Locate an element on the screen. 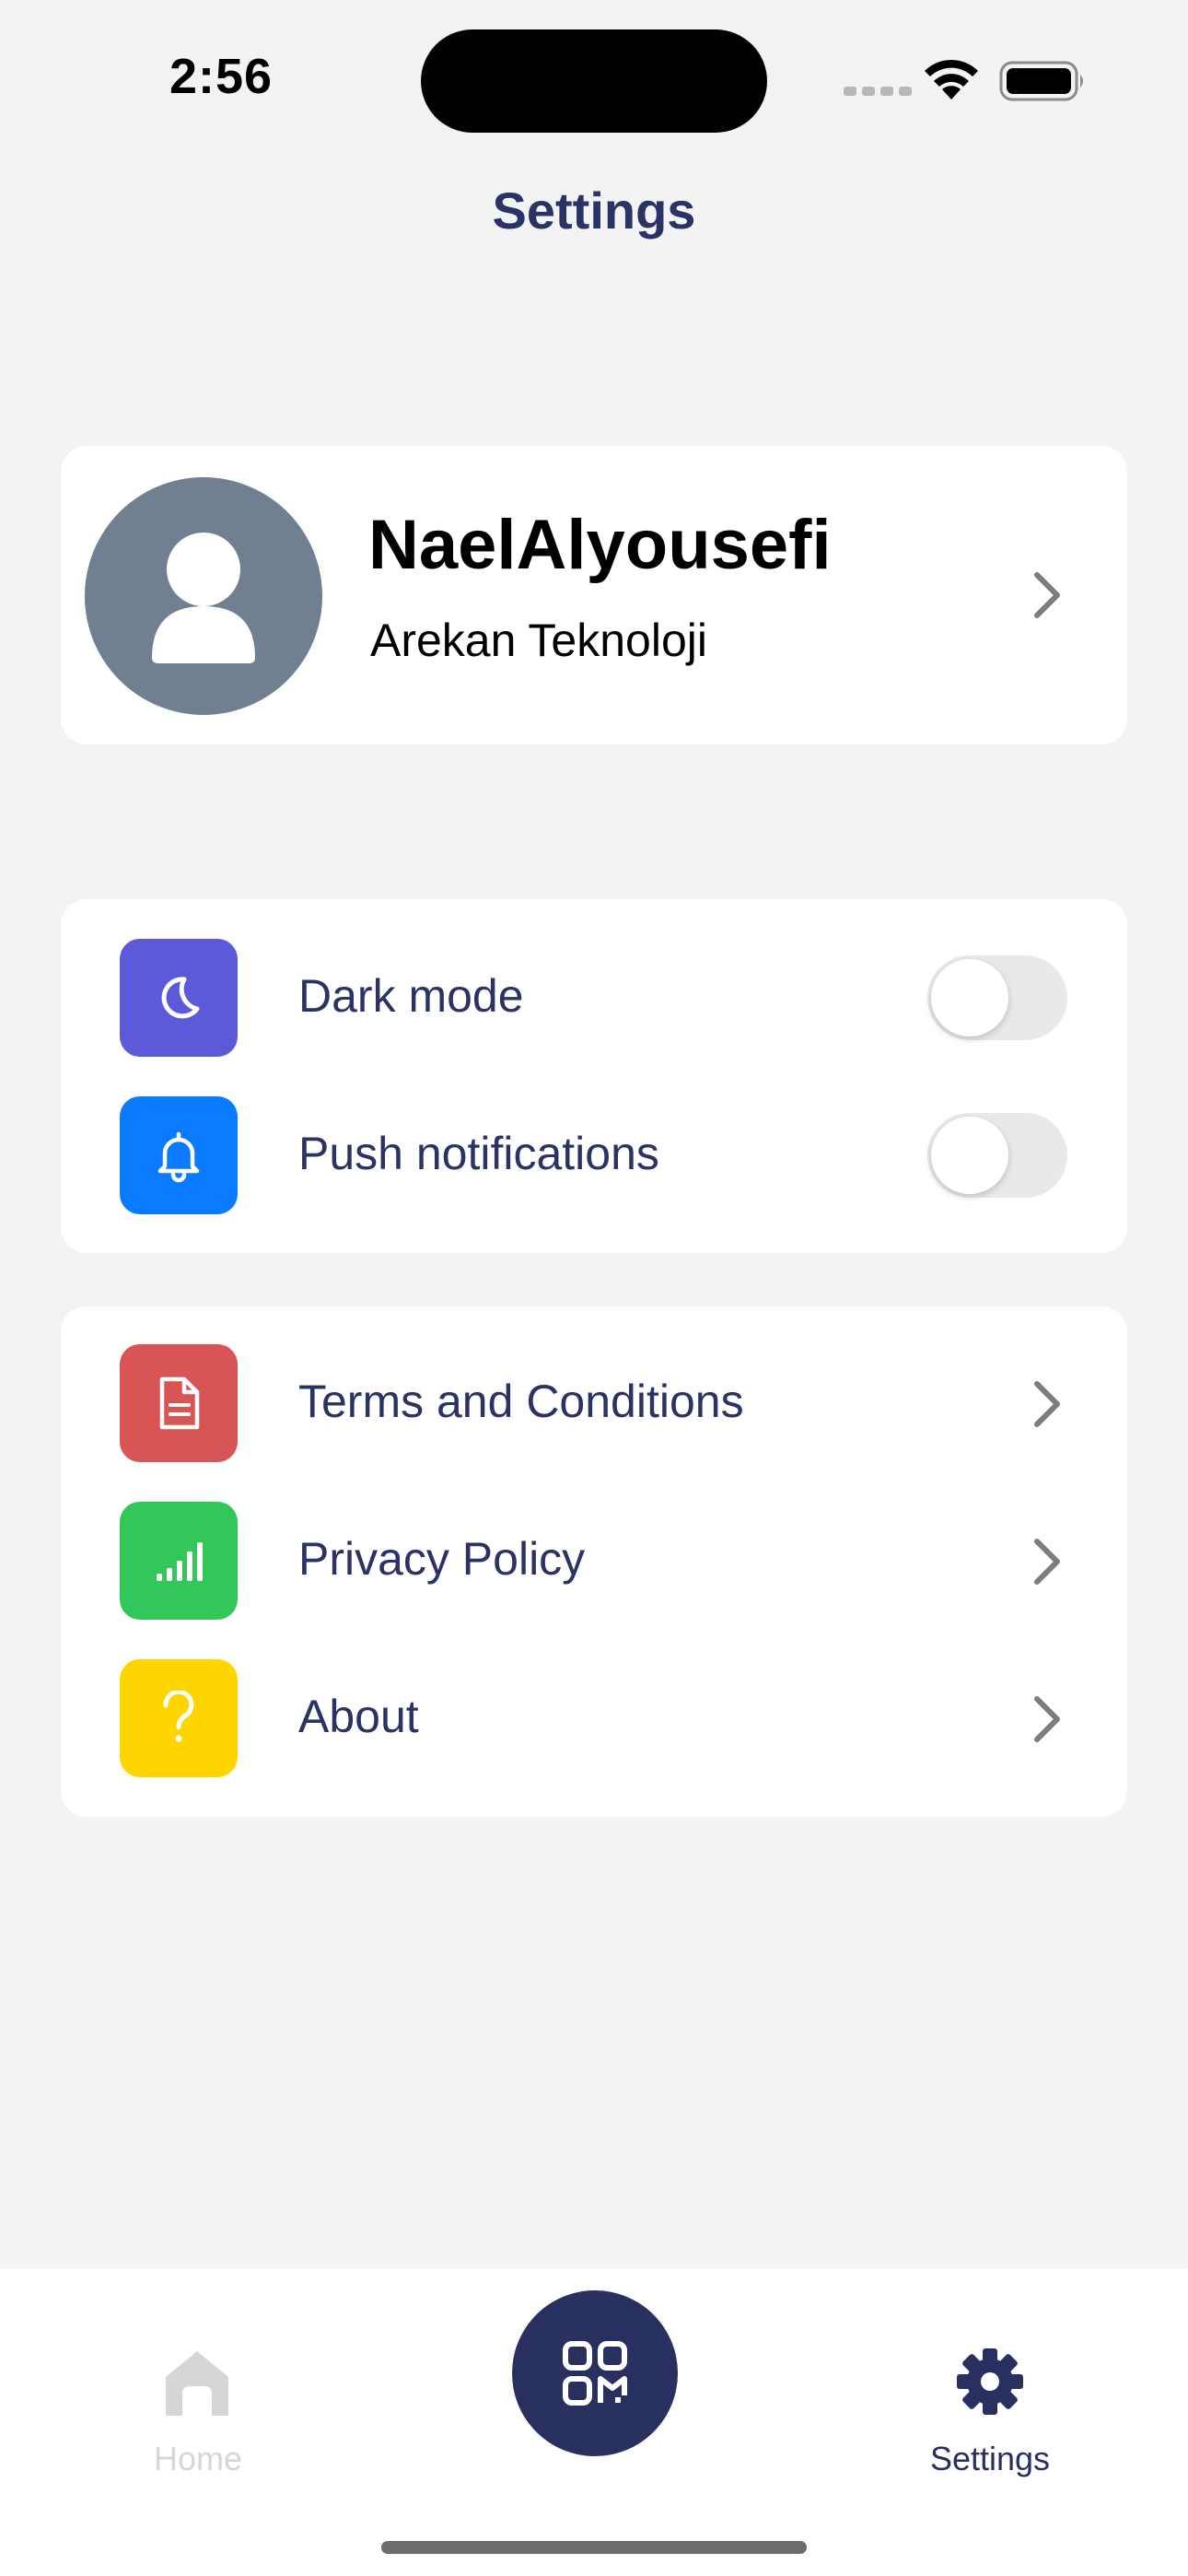  push-notifications-icon-tile is located at coordinates (179, 1155).